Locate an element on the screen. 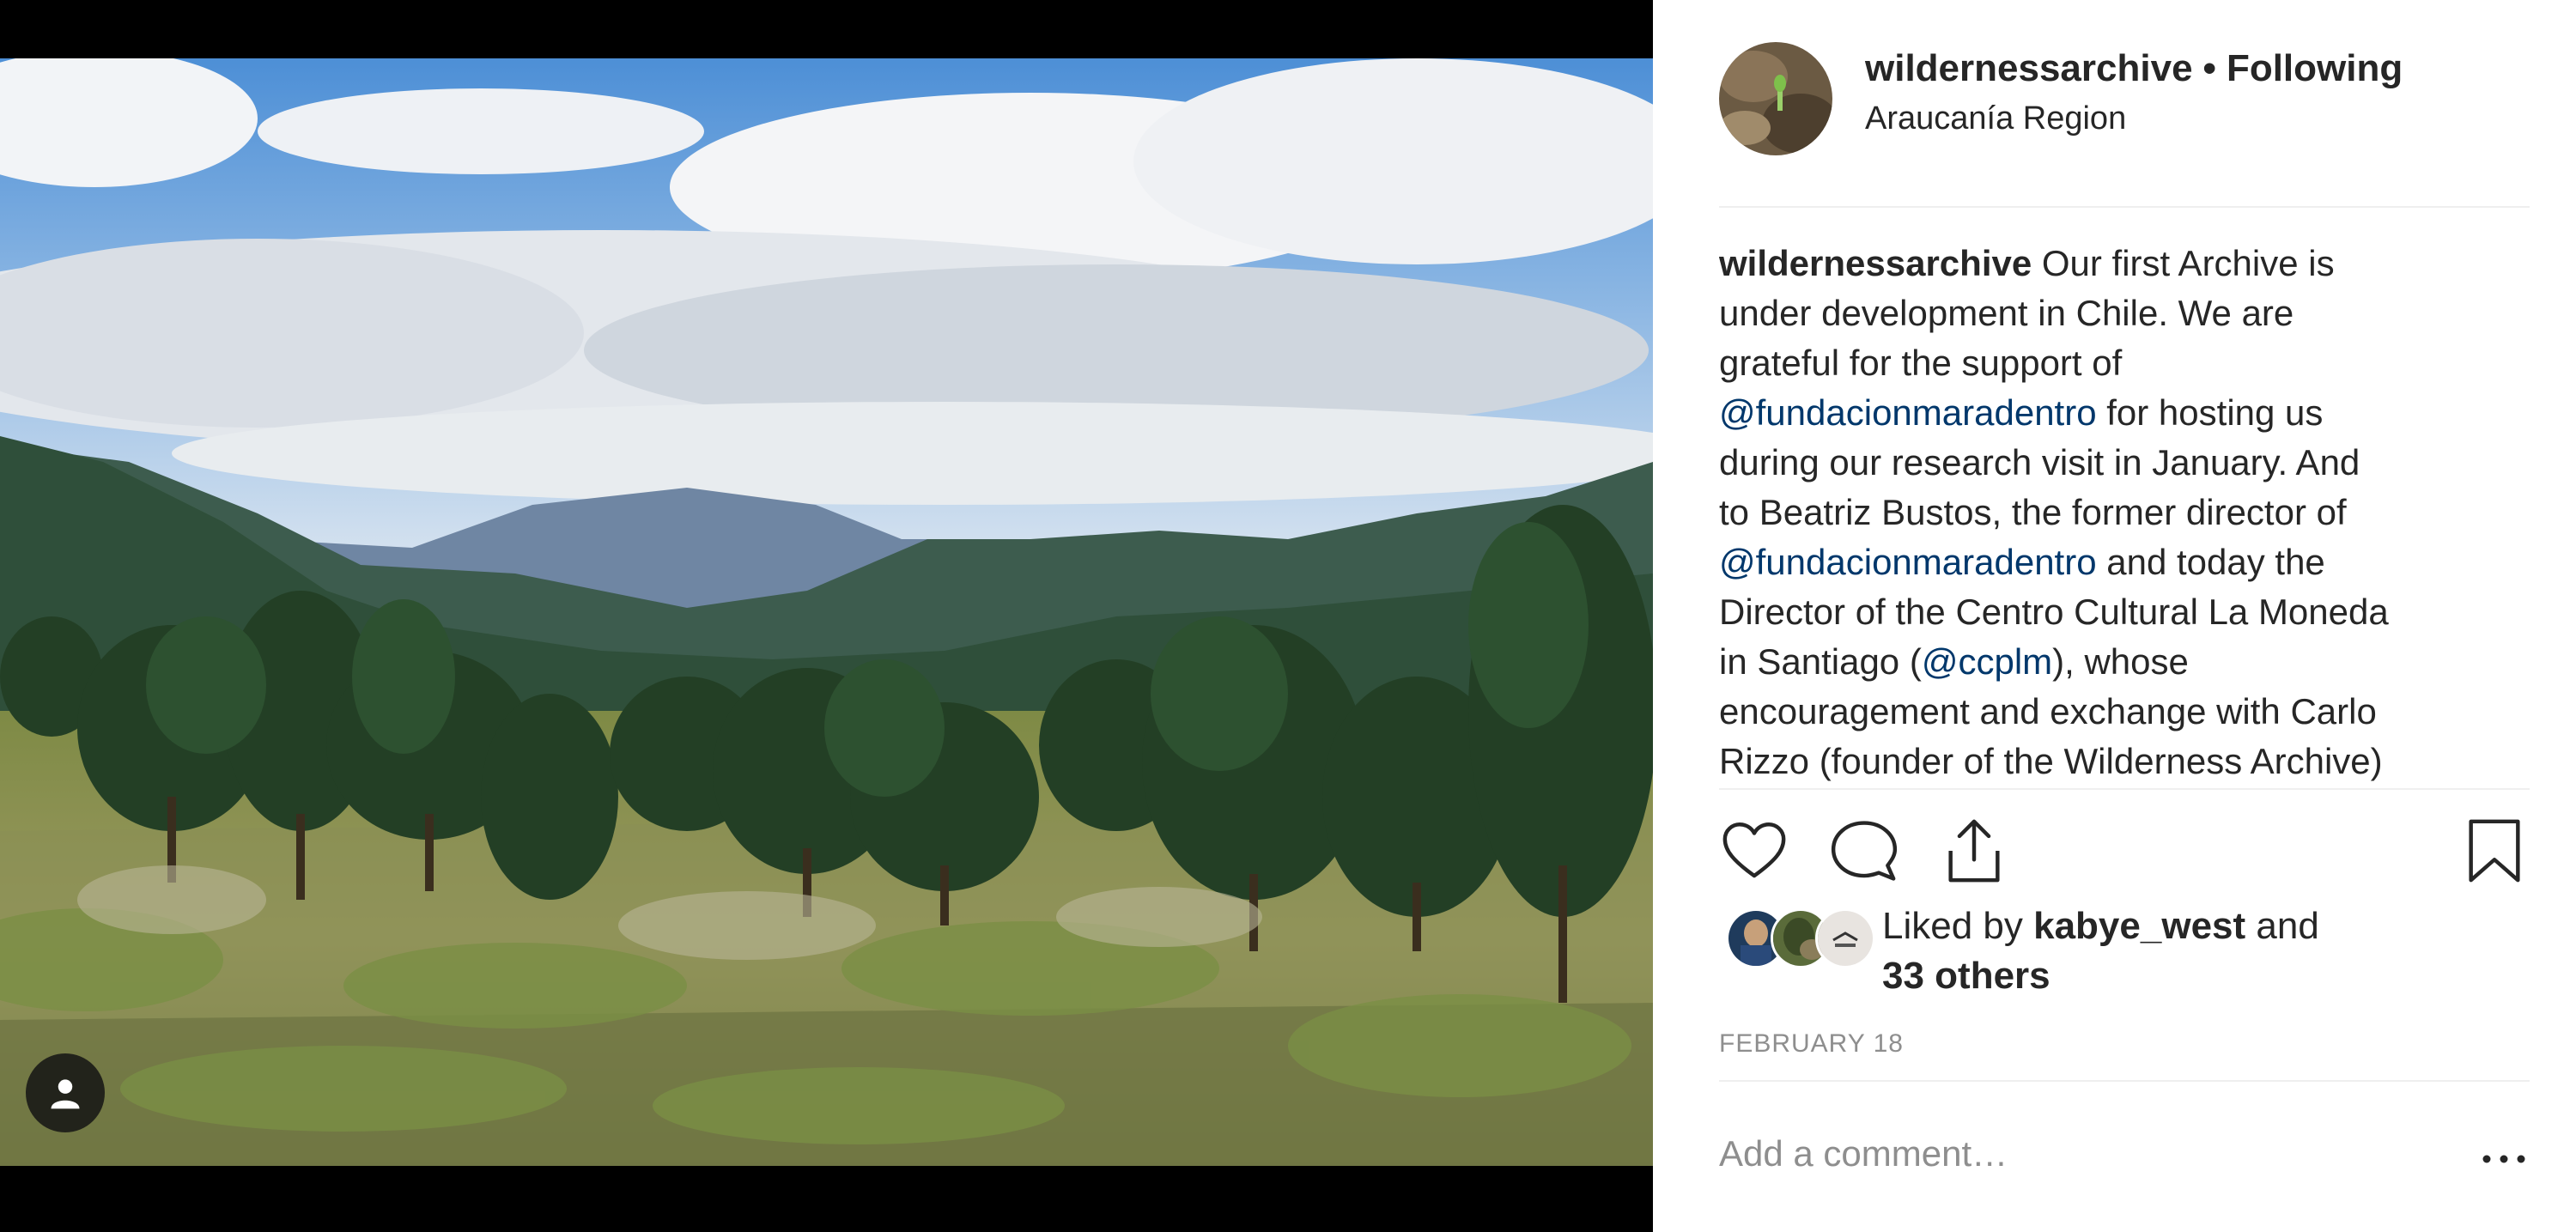 The image size is (2576, 1232). caption-divider is located at coordinates (2124, 789).